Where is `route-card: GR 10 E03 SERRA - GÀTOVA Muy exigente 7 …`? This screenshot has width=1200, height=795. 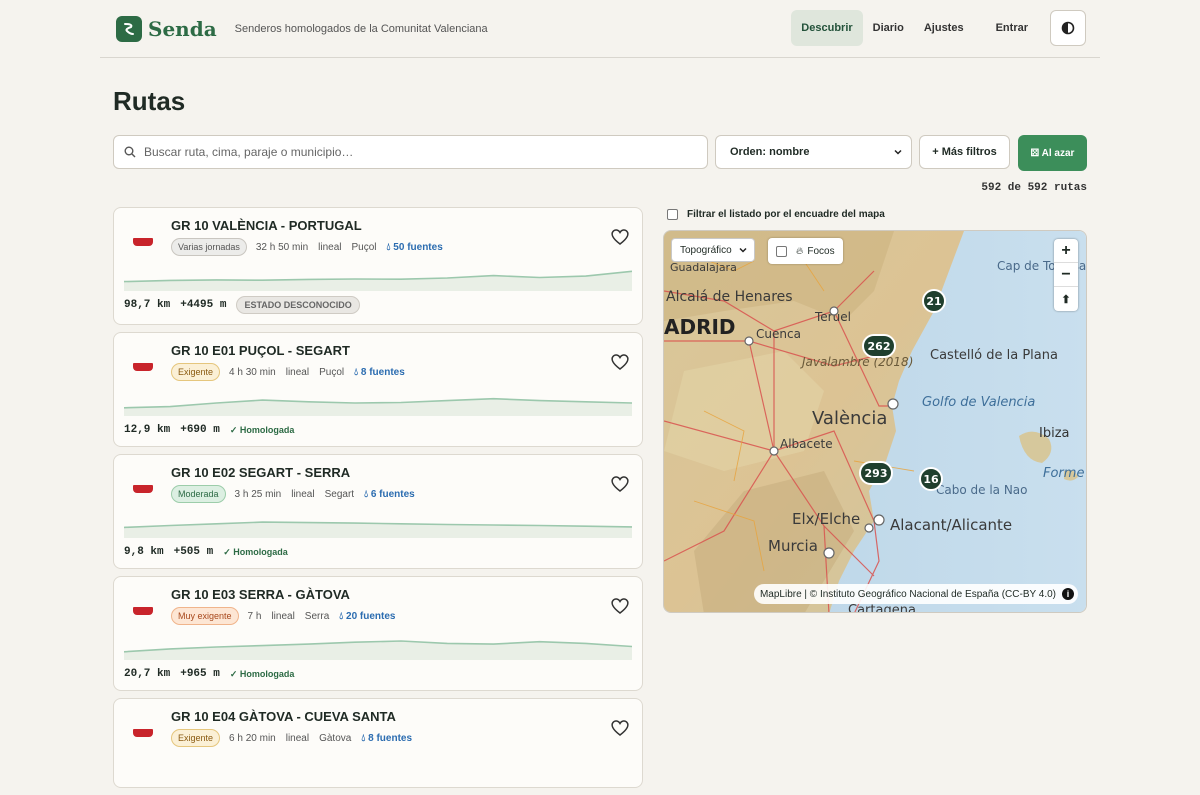 route-card: GR 10 E03 SERRA - GÀTOVA Muy exigente 7 … is located at coordinates (378, 633).